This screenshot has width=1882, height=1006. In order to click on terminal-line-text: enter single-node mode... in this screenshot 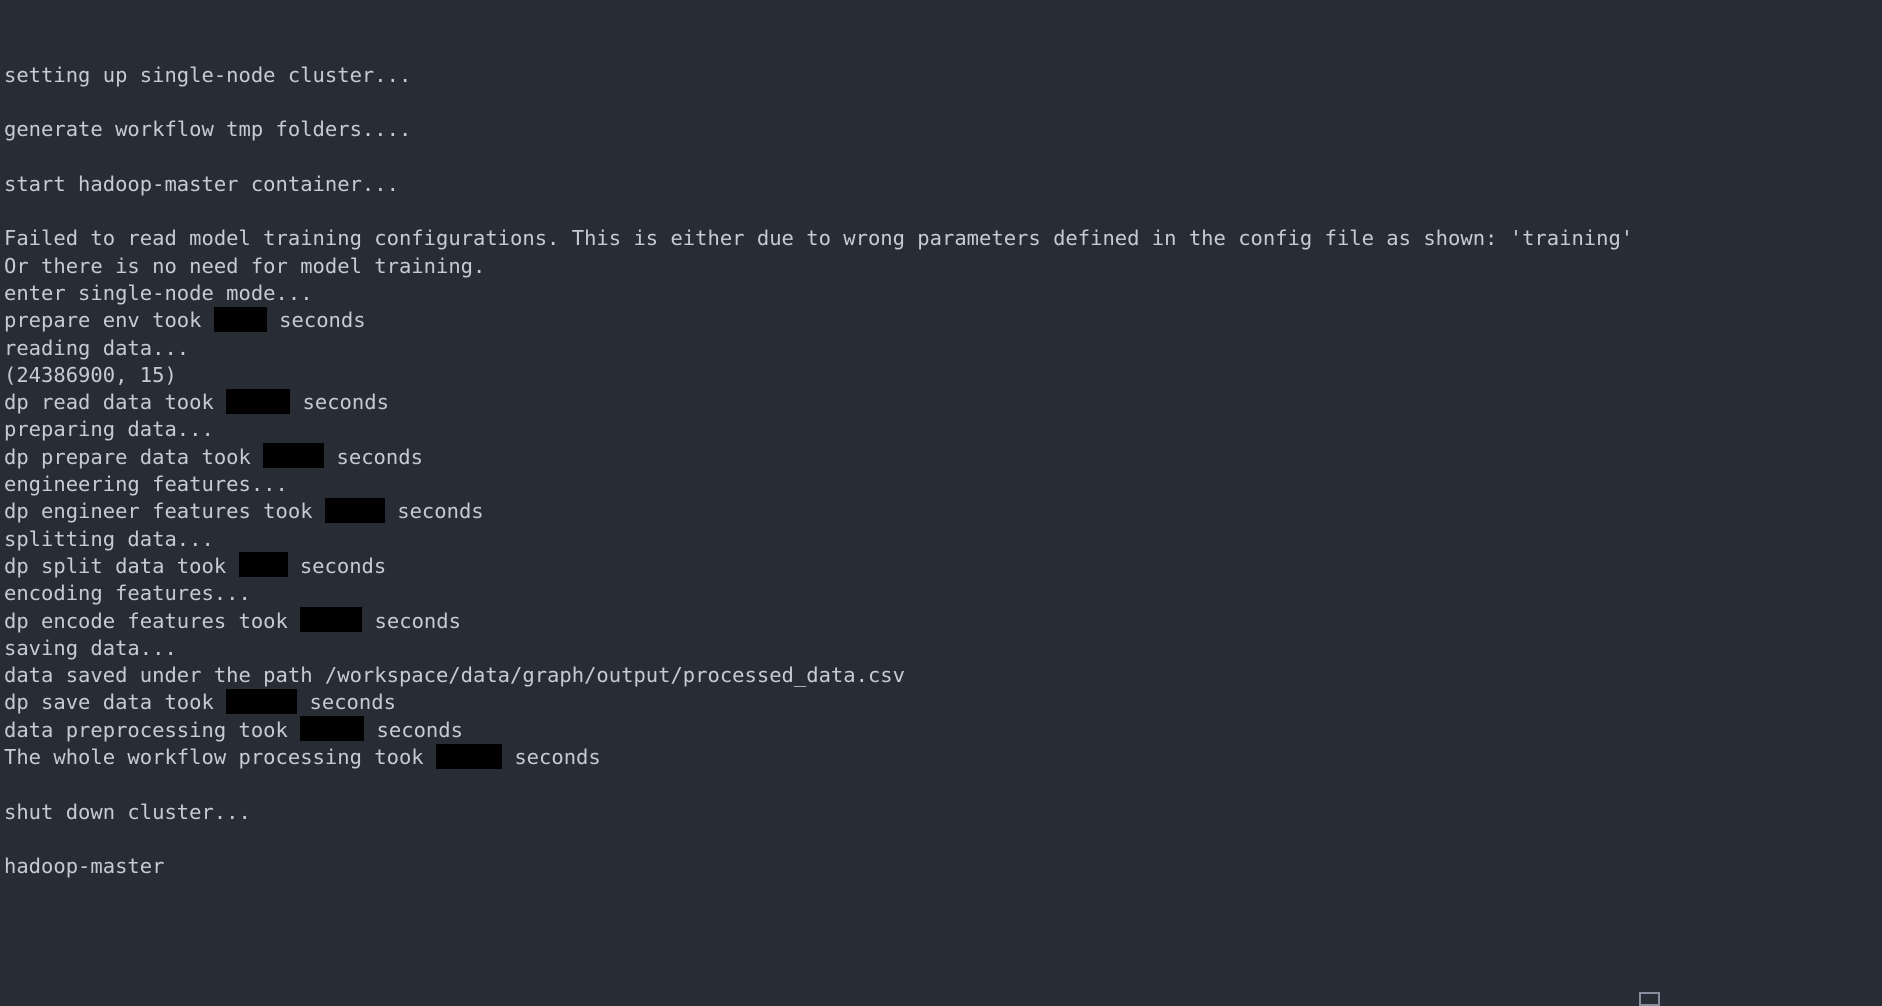, I will do `click(158, 292)`.